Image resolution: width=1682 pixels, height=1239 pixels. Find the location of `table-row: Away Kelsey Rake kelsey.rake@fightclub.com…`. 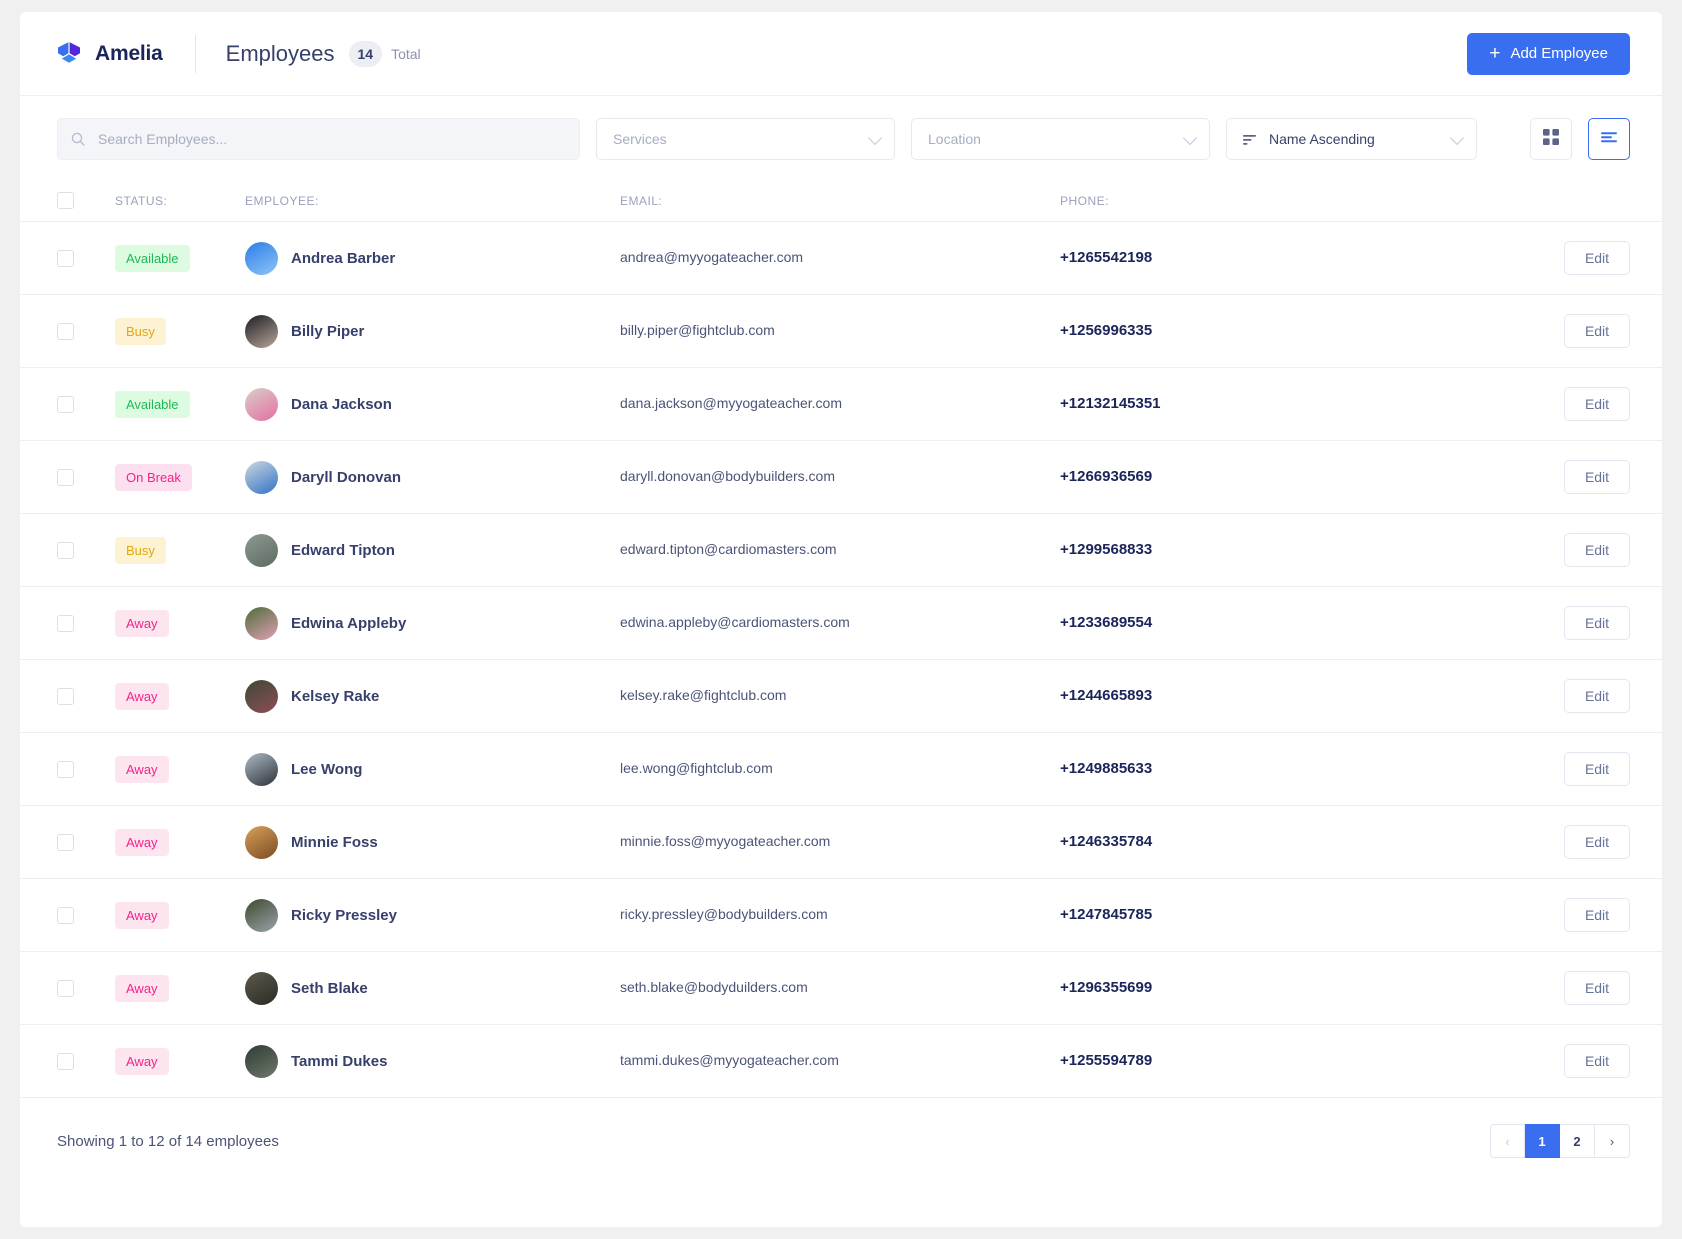

table-row: Away Kelsey Rake kelsey.rake@fightclub.com… is located at coordinates (841, 696).